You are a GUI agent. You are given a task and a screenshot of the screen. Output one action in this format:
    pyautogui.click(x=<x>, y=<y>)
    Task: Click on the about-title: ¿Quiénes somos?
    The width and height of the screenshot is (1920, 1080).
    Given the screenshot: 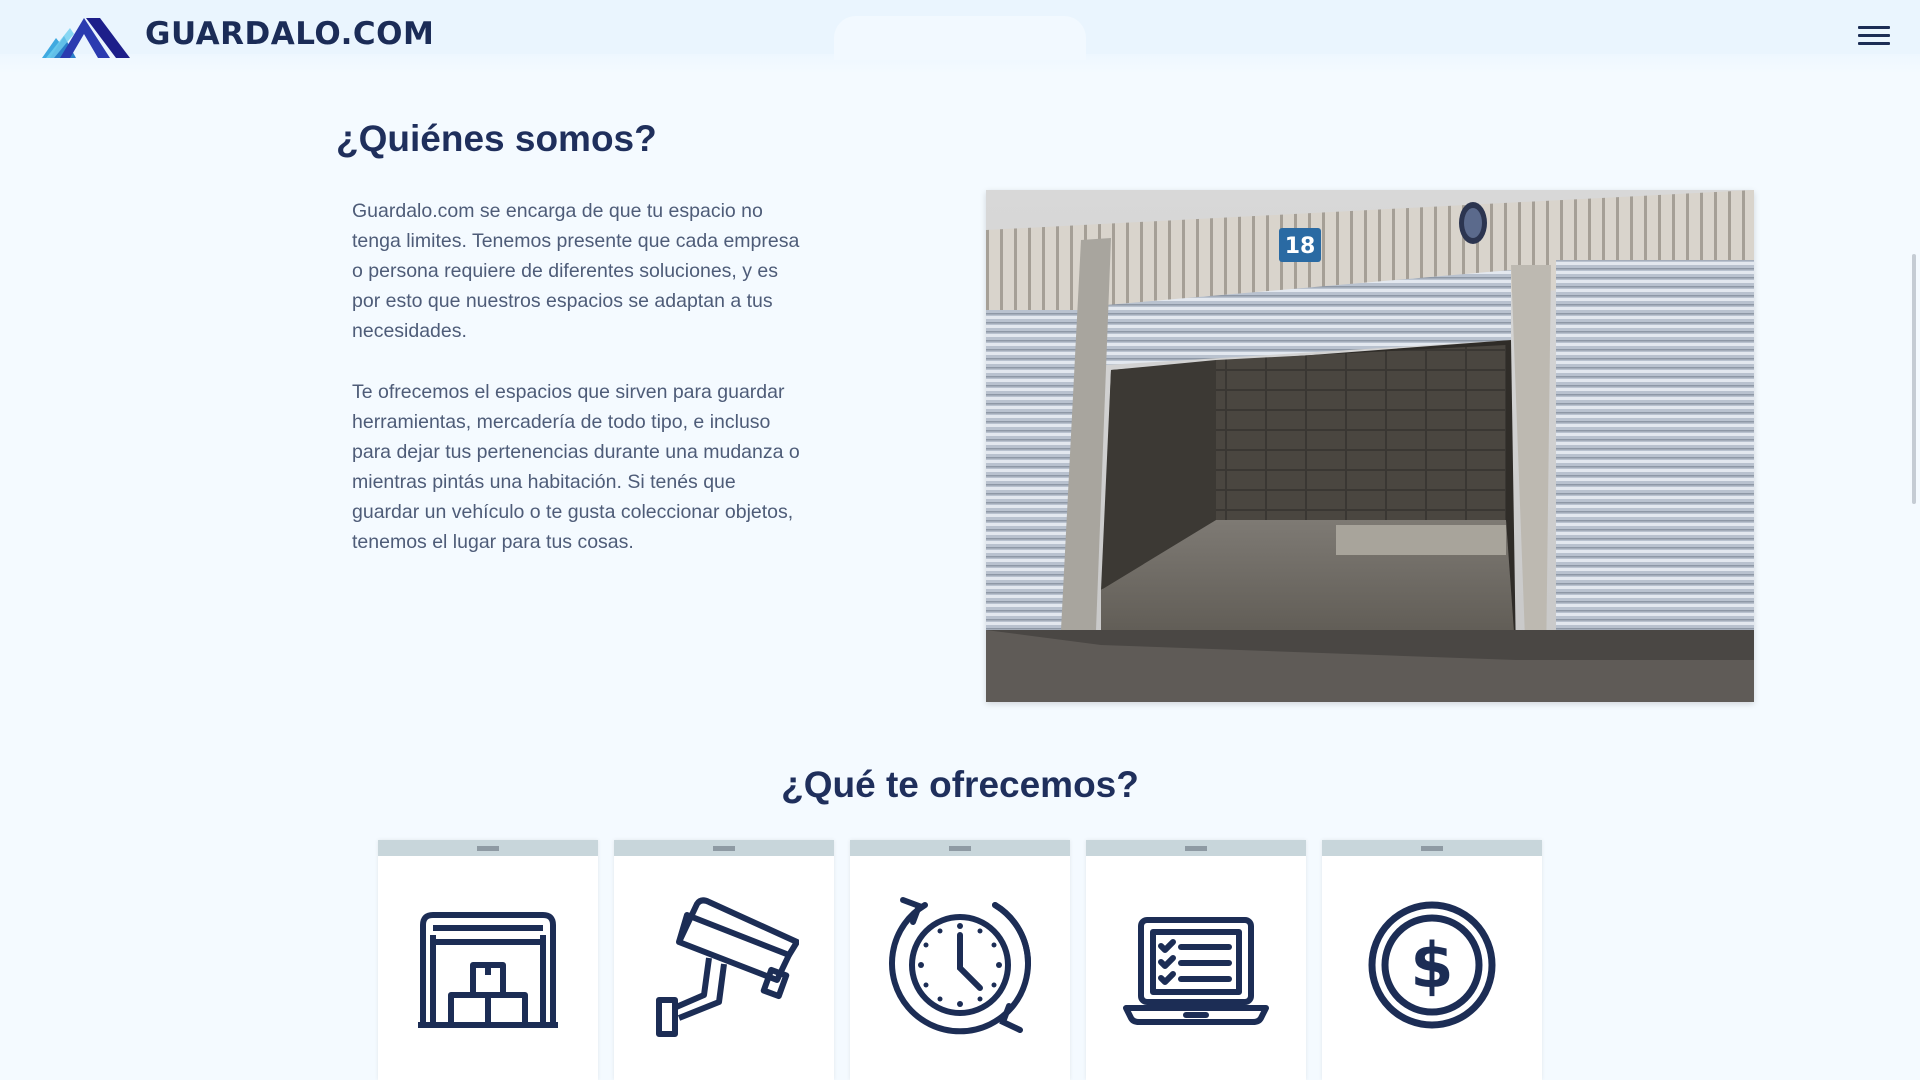 What is the action you would take?
    pyautogui.click(x=496, y=138)
    